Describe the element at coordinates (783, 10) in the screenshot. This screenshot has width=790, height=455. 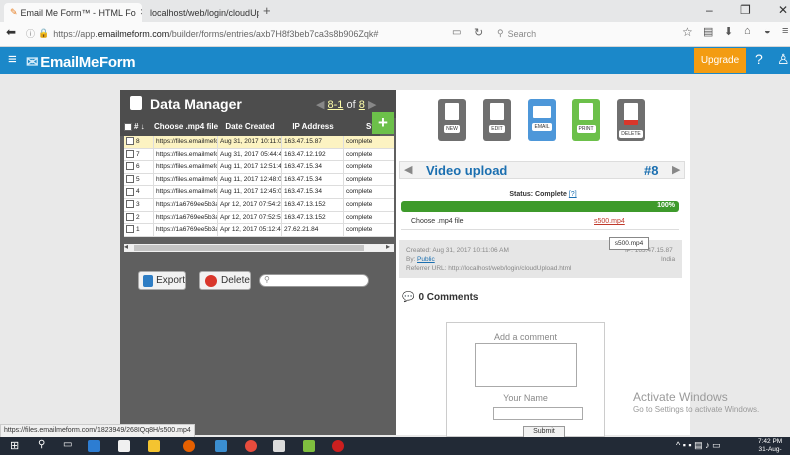
I see `close-window-icon: ✕` at that location.